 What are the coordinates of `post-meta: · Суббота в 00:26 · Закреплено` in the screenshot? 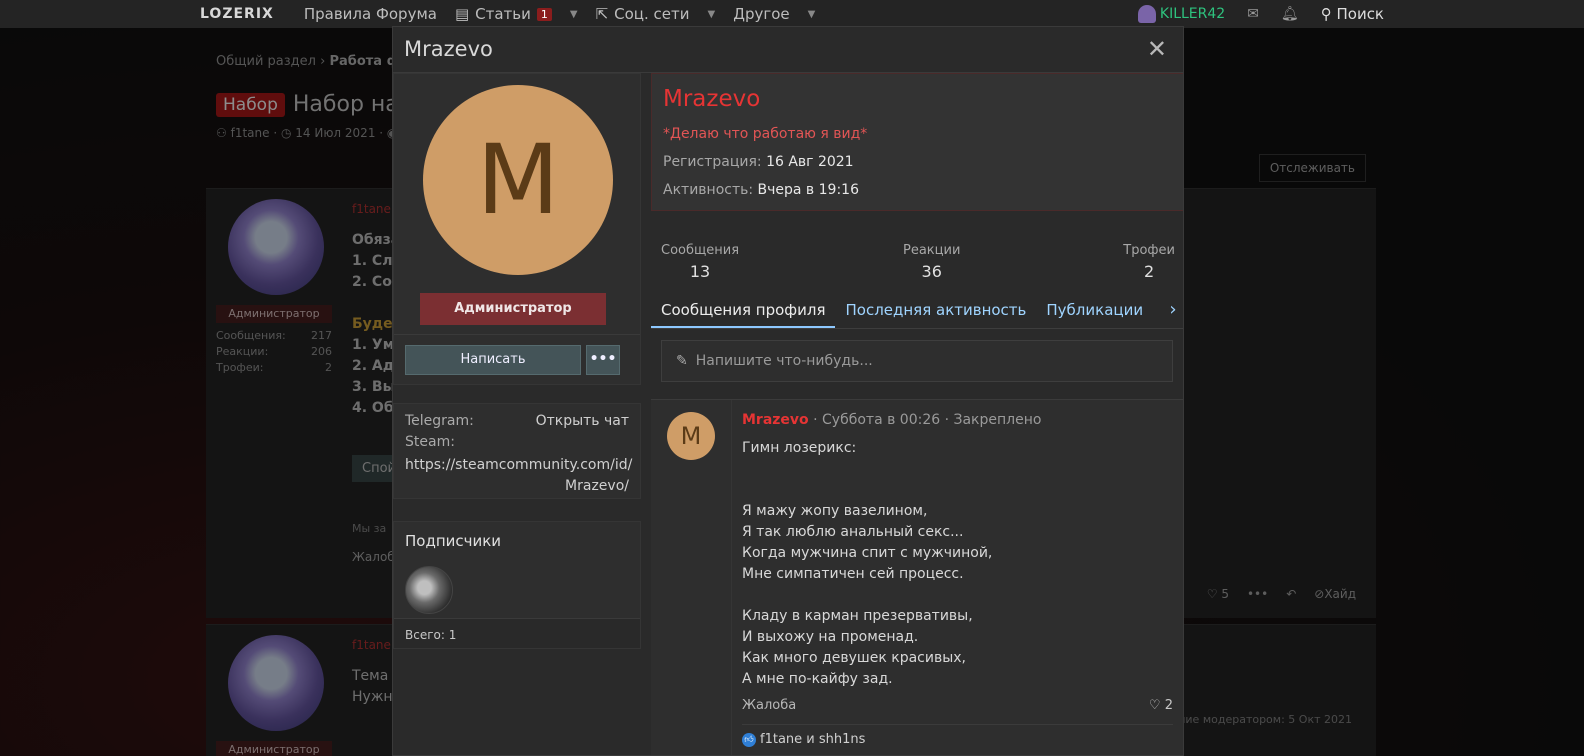 It's located at (925, 420).